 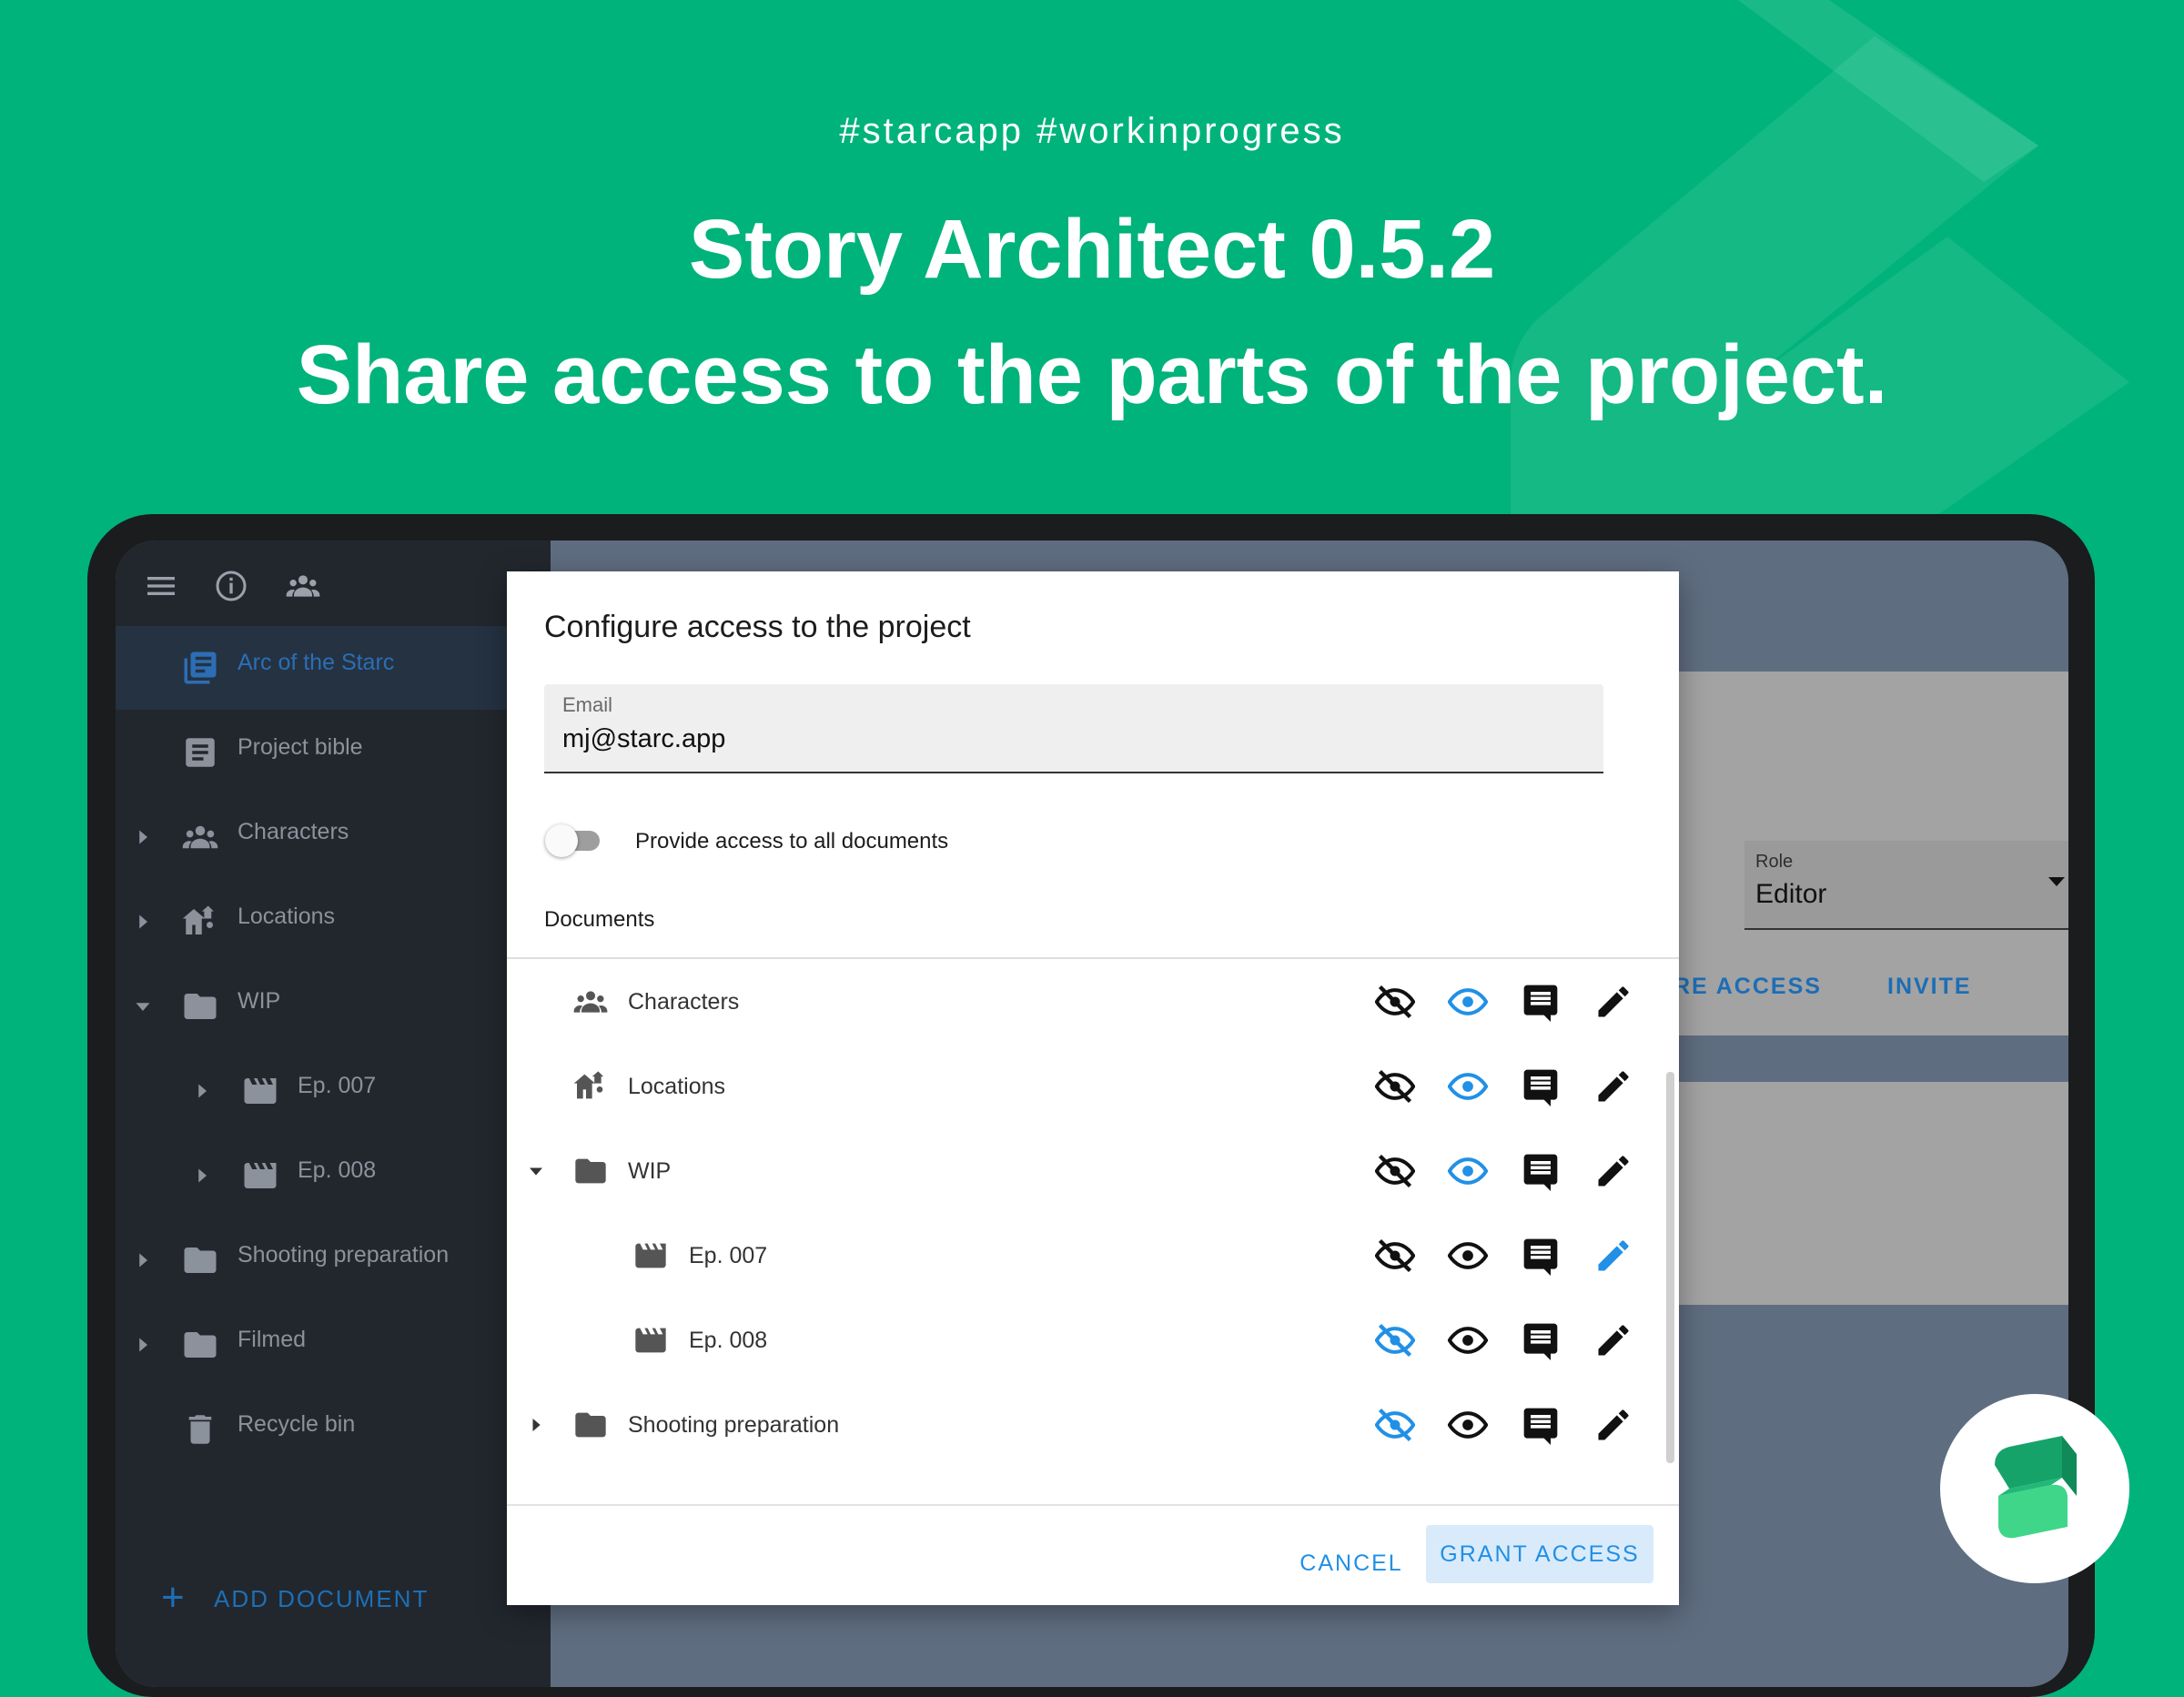 What do you see at coordinates (200, 752) in the screenshot?
I see `document-icon` at bounding box center [200, 752].